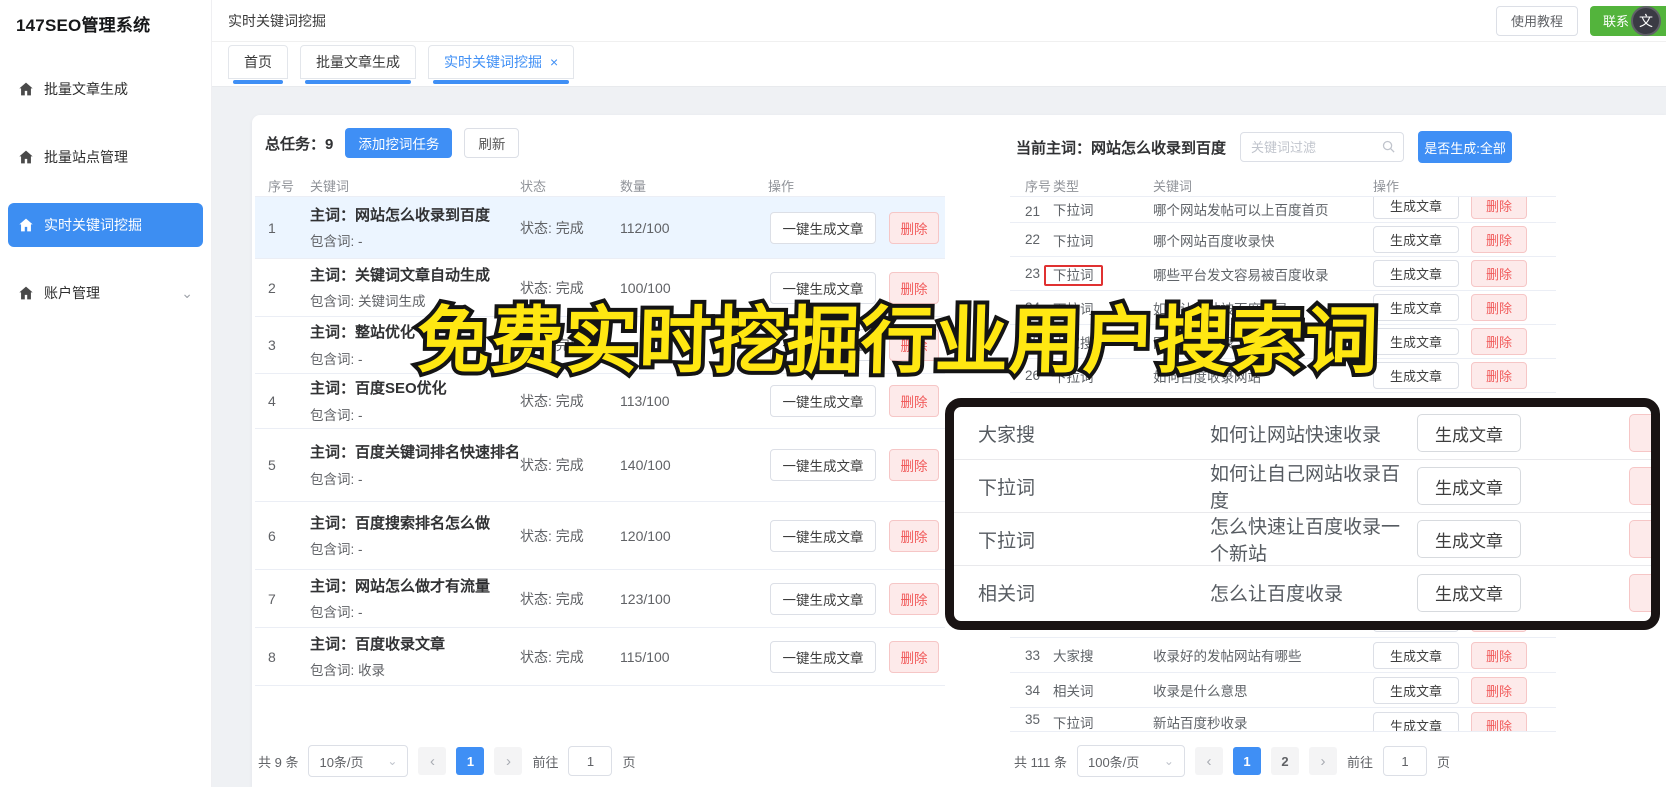  What do you see at coordinates (600, 345) in the screenshot?
I see `table-row: 3 主词：整站优化 包含词: - 状态: 完成 一键生成文章 删除` at bounding box center [600, 345].